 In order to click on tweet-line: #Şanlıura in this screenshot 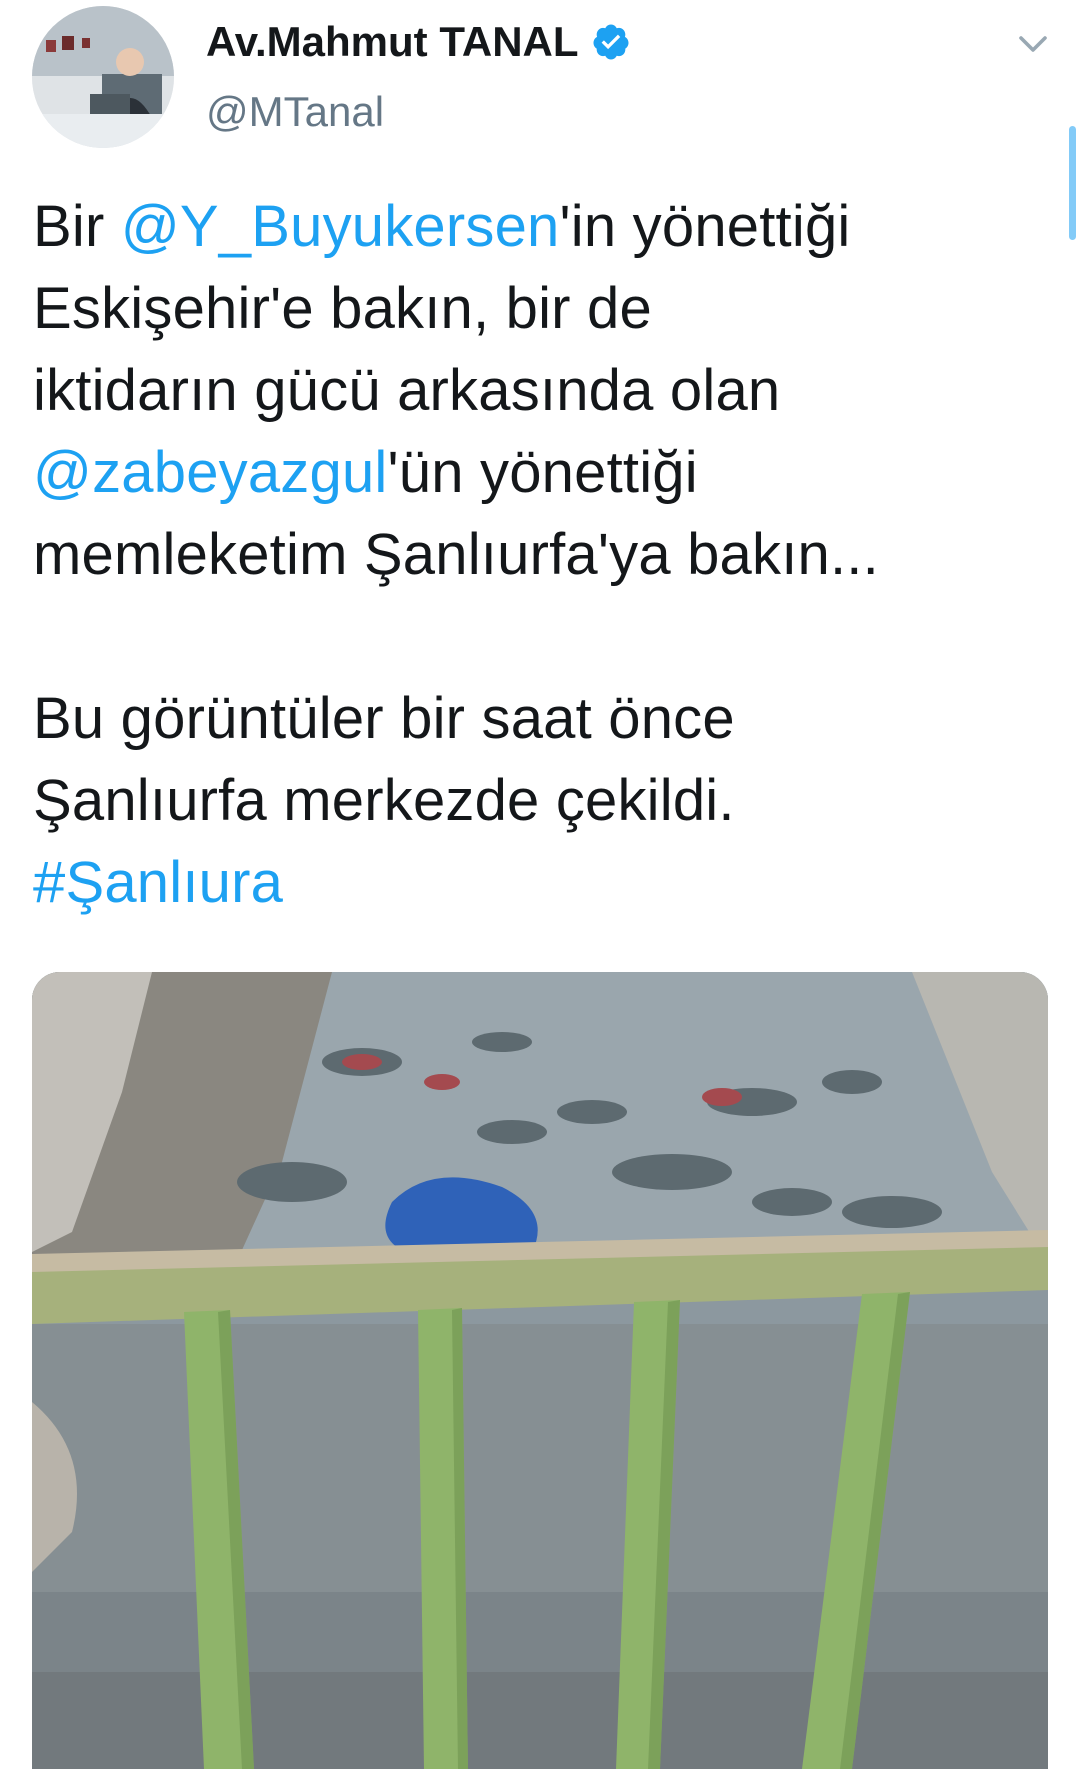, I will do `click(538, 883)`.